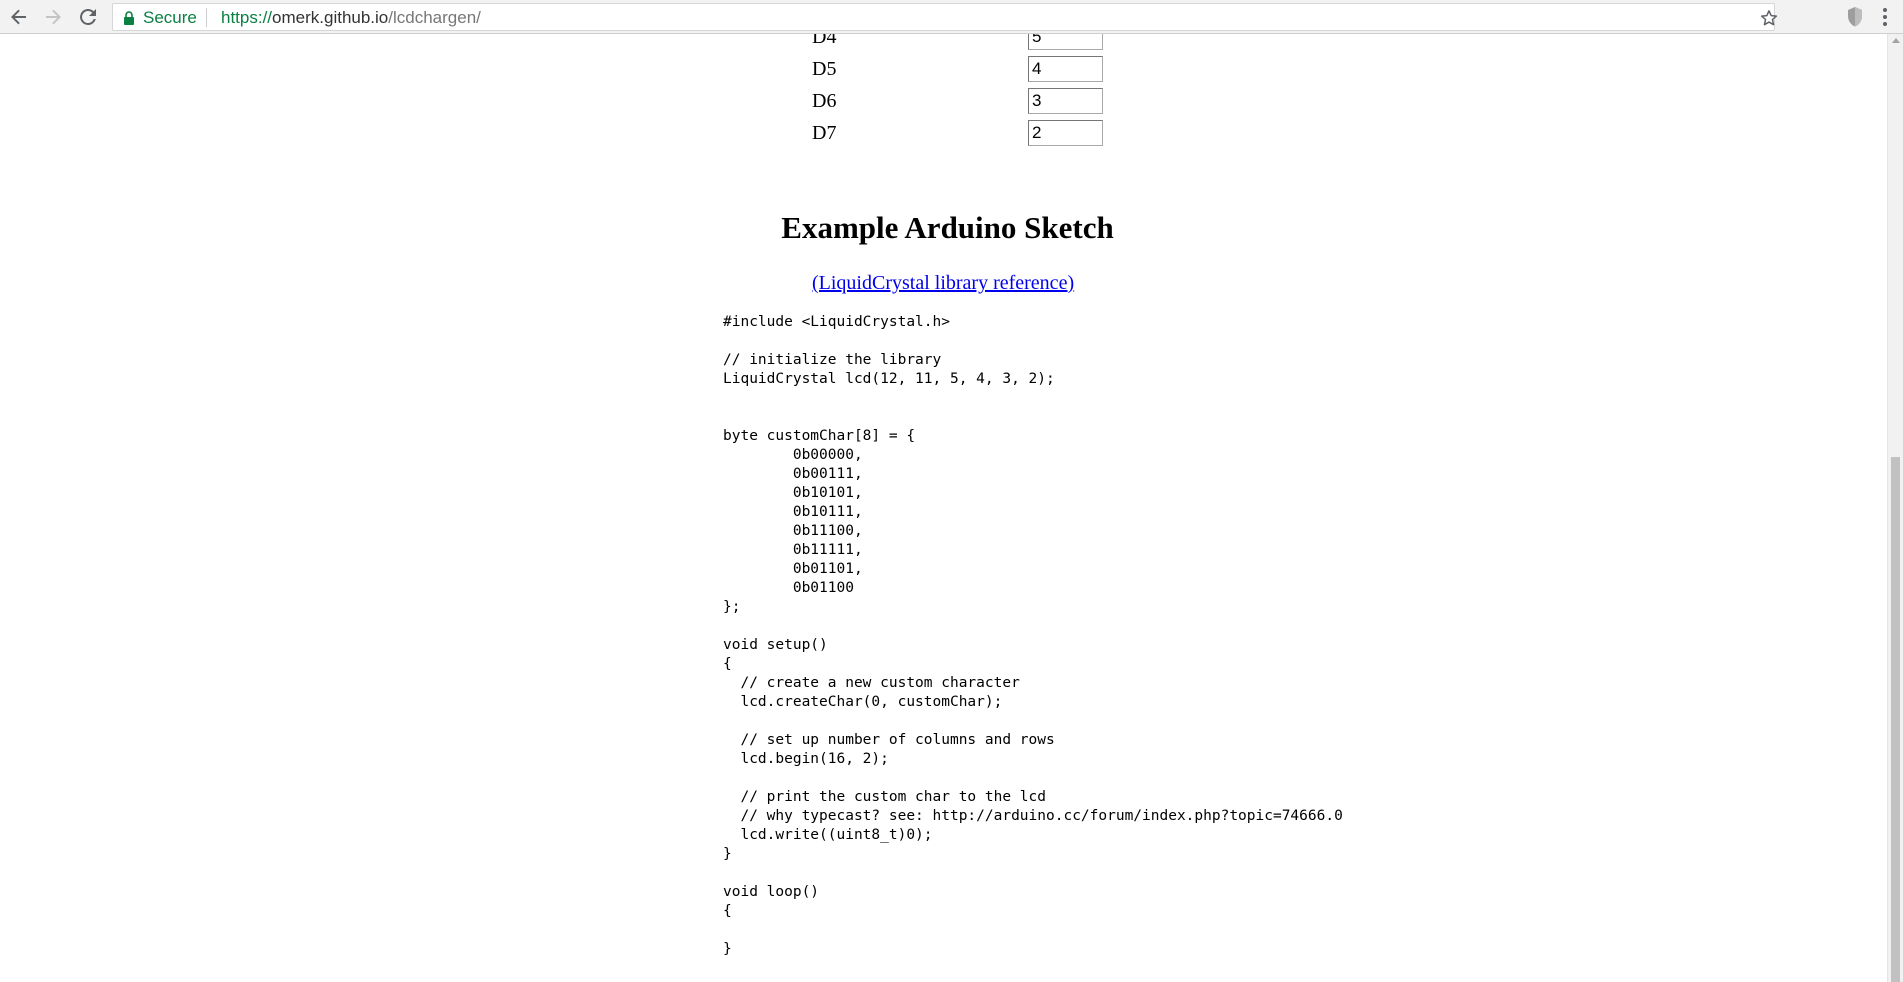 The height and width of the screenshot is (982, 1903). I want to click on code-line: 0b10101,, so click(793, 493).